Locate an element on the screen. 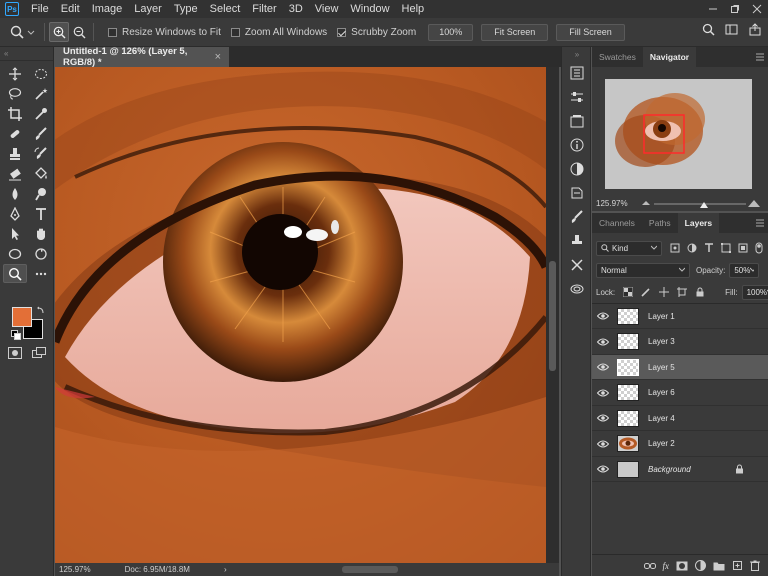 The image size is (768, 576). navigator-zoom-value: 125.97% is located at coordinates (612, 203).